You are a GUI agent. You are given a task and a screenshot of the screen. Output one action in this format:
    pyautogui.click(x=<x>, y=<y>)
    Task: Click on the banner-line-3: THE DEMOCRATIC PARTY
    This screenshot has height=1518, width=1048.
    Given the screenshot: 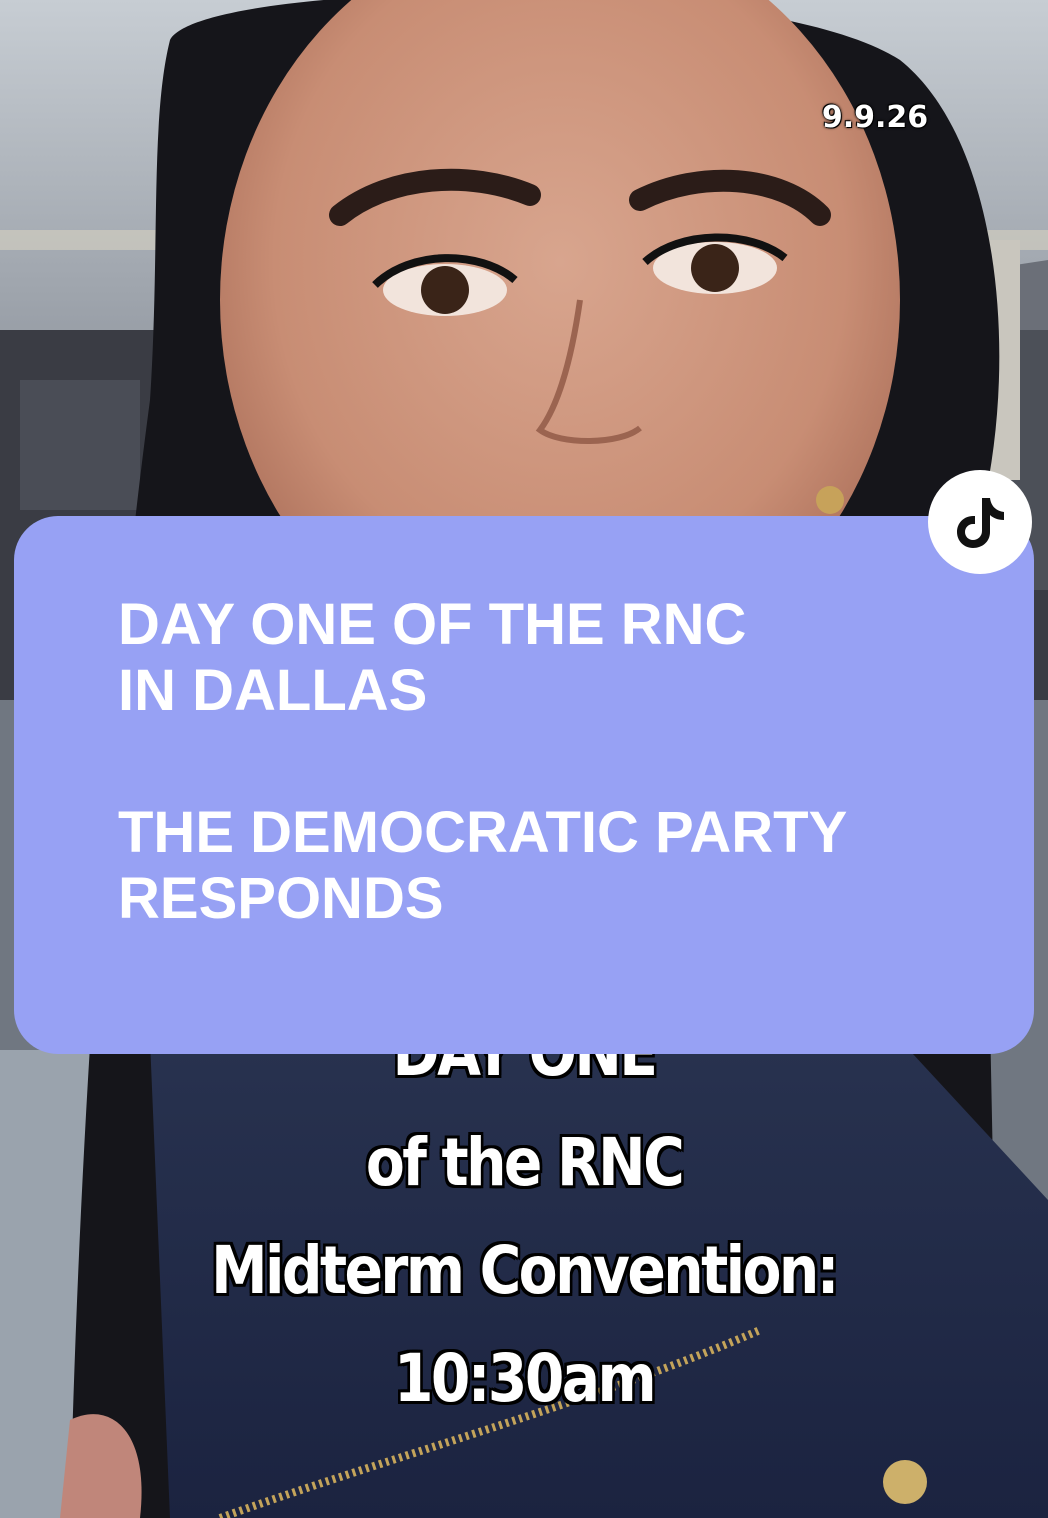 What is the action you would take?
    pyautogui.click(x=483, y=832)
    